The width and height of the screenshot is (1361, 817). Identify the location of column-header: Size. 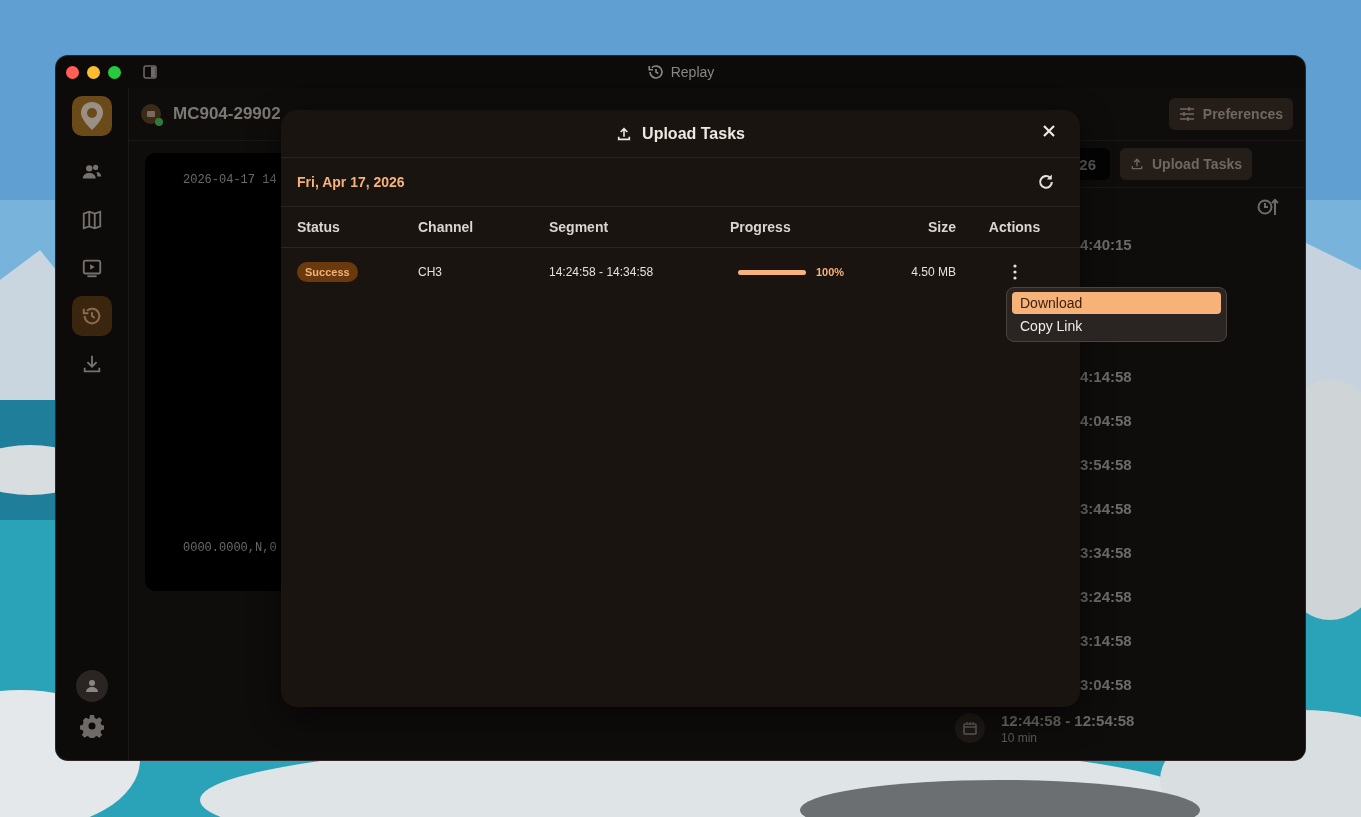
(942, 227).